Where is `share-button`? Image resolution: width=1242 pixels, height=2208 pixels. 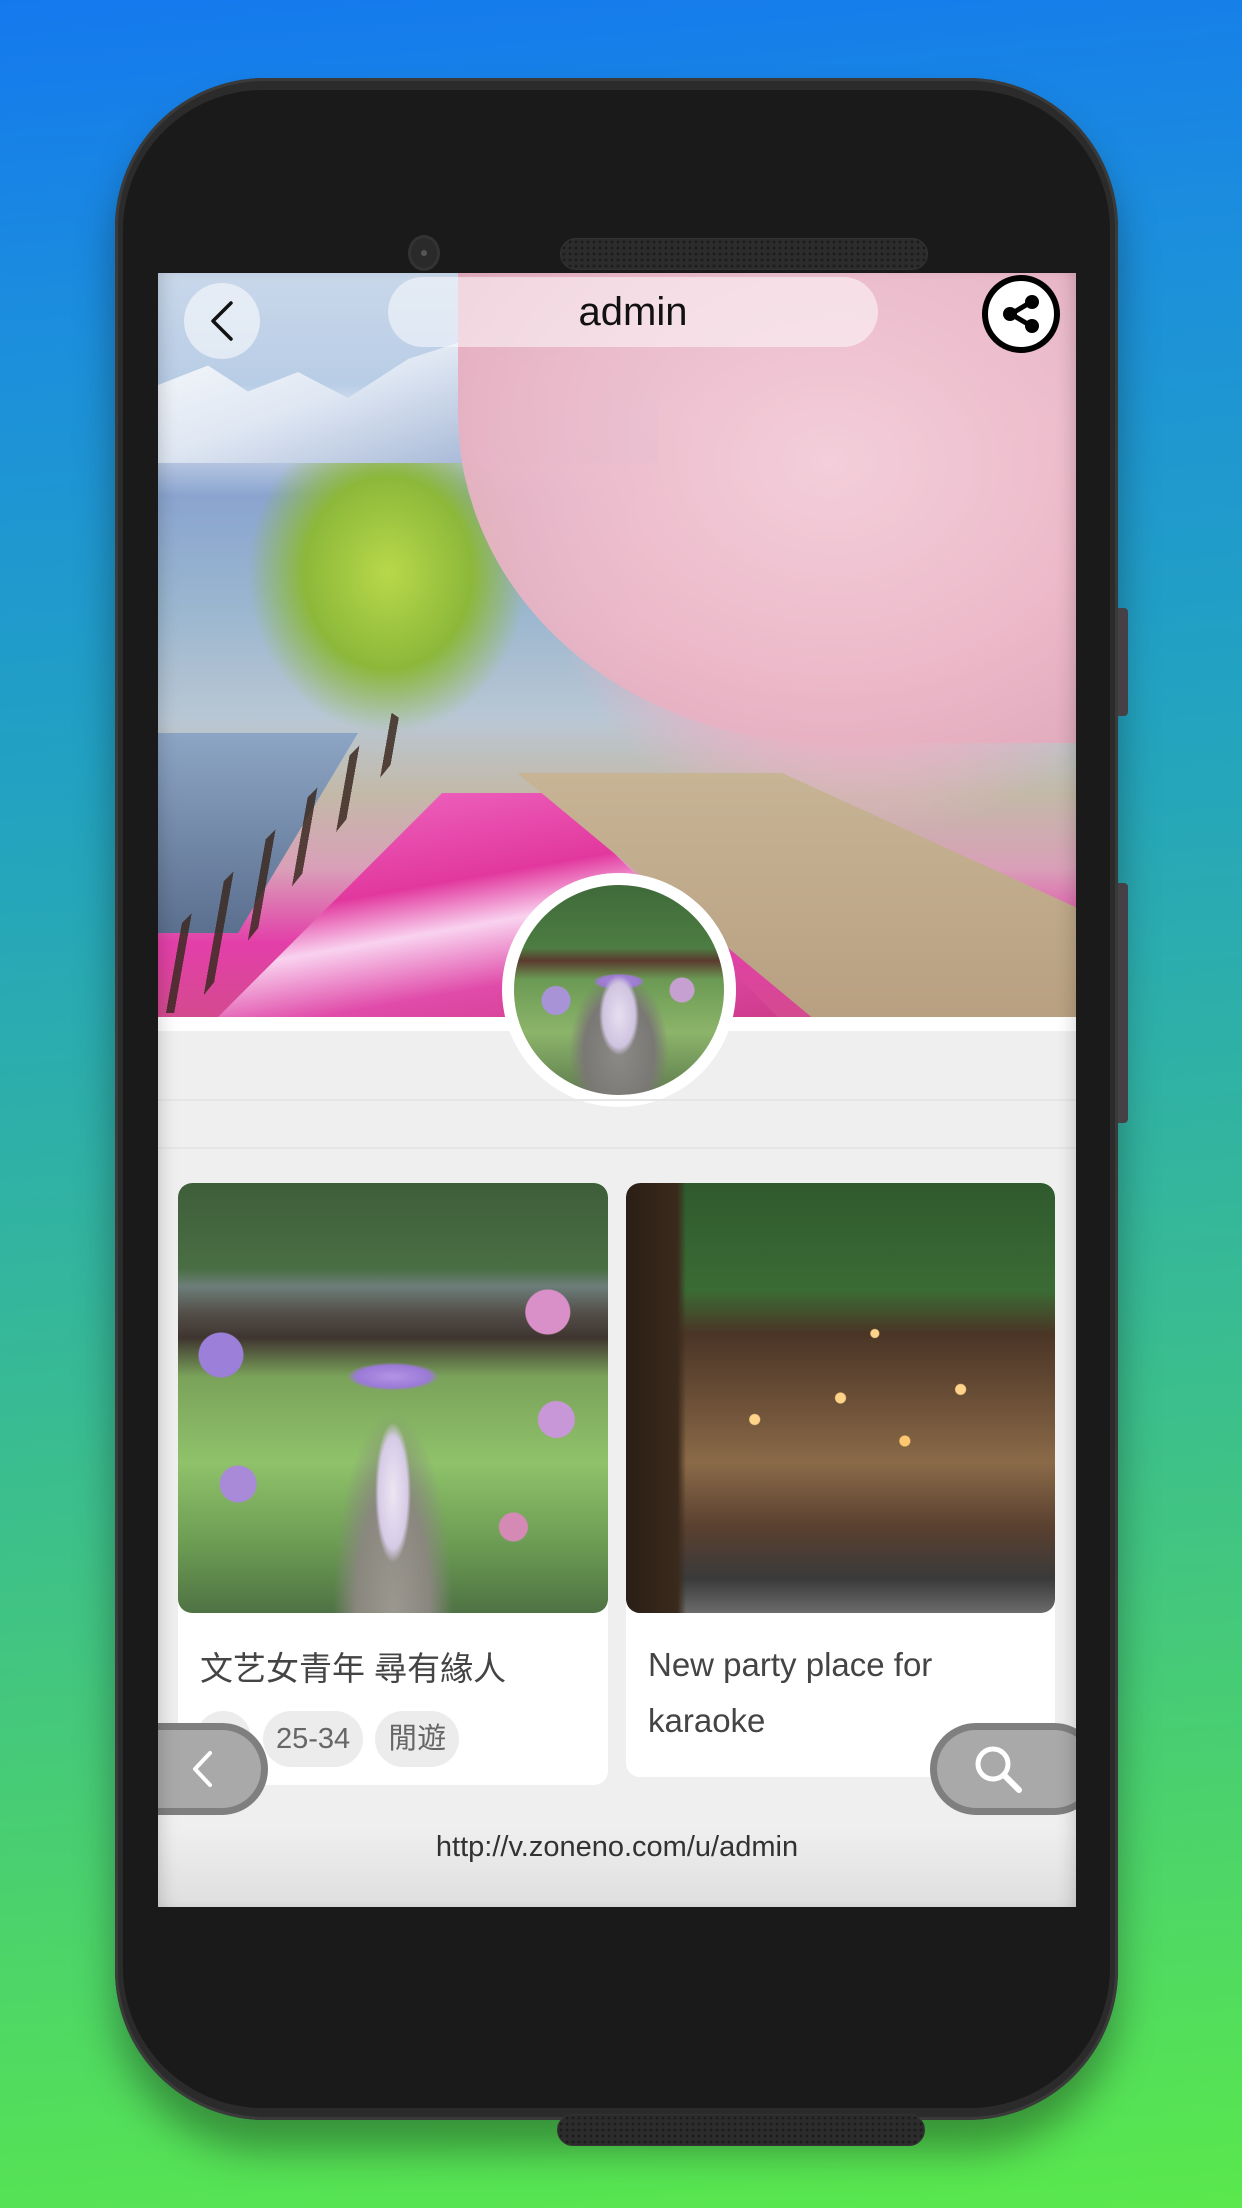
share-button is located at coordinates (1021, 314).